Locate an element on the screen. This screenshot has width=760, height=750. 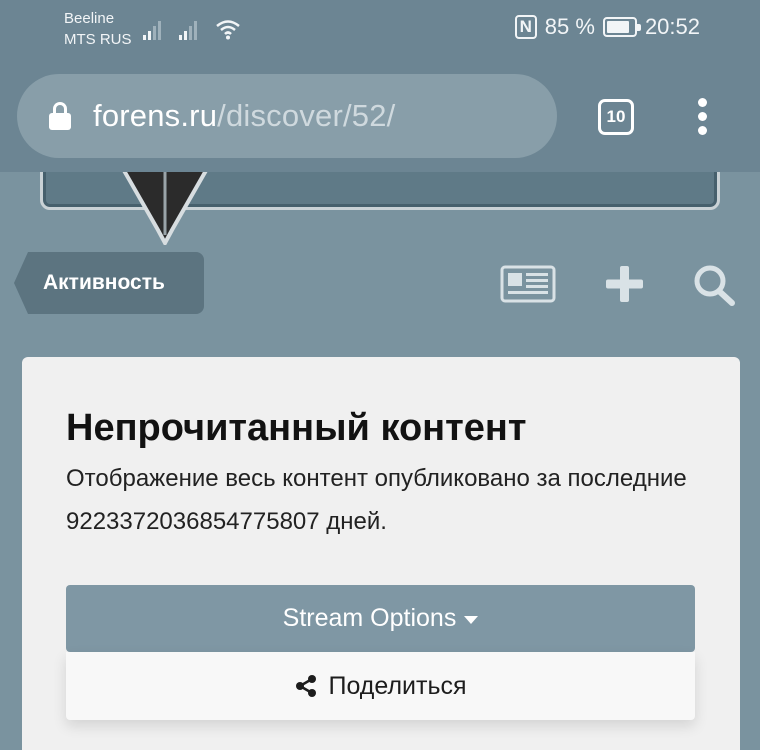
battery-percent: 85 % is located at coordinates (569, 26).